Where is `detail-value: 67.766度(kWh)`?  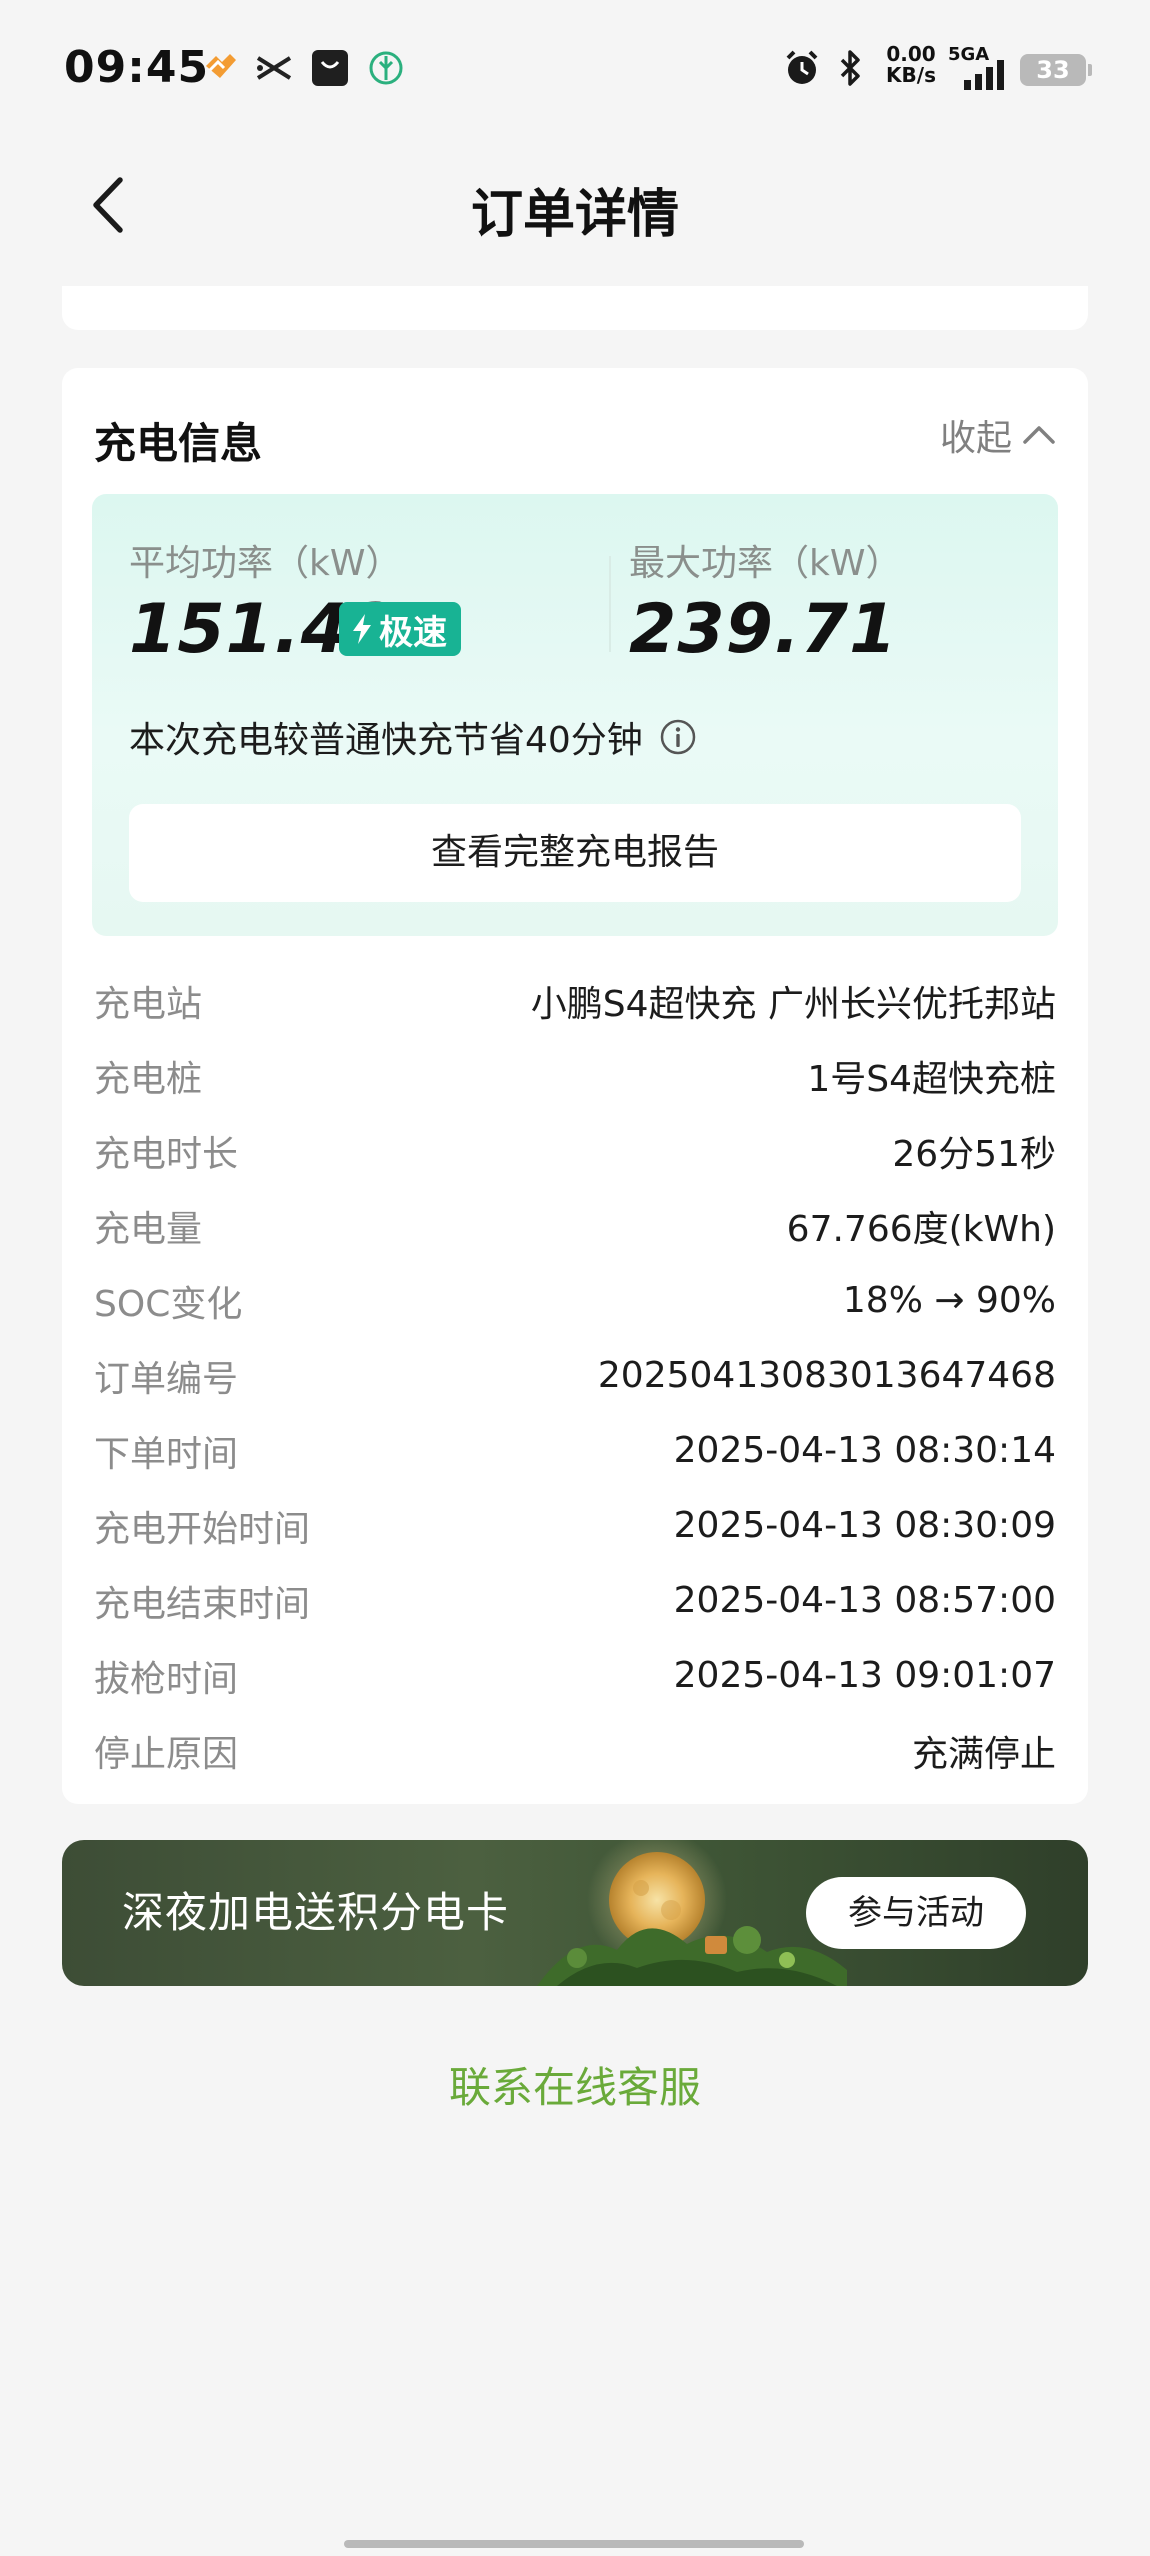
detail-value: 67.766度(kWh) is located at coordinates (921, 1229).